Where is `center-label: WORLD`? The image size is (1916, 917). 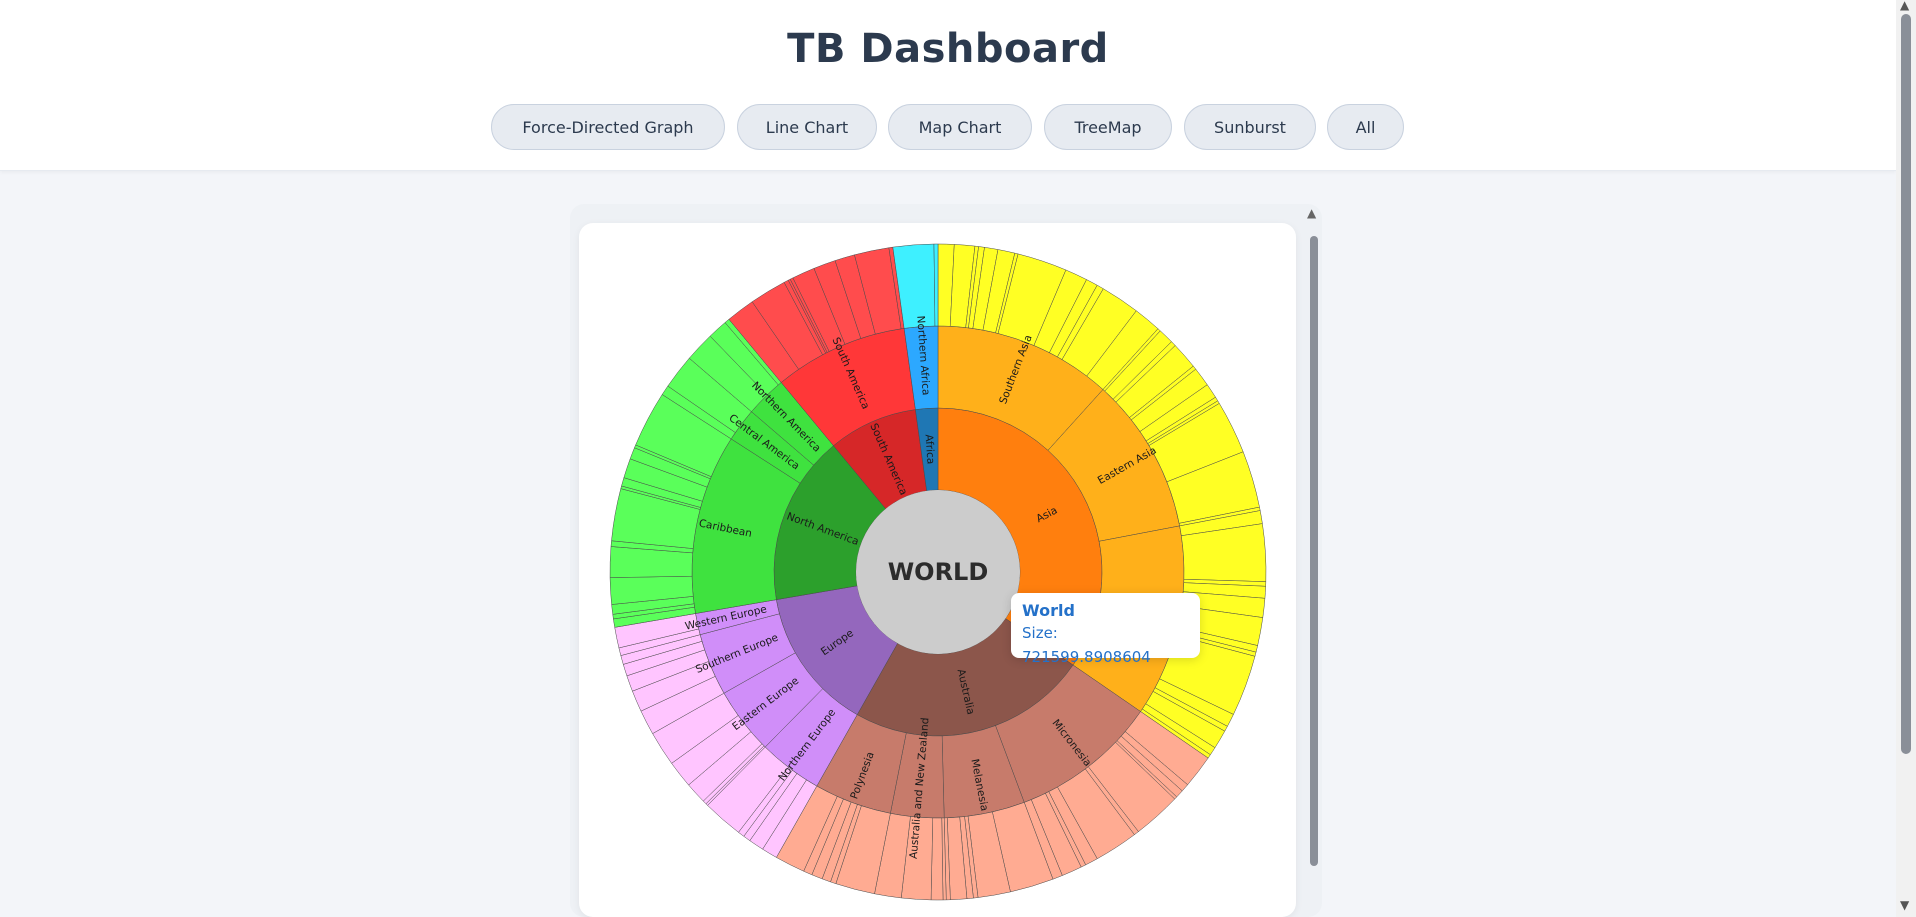 center-label: WORLD is located at coordinates (938, 572).